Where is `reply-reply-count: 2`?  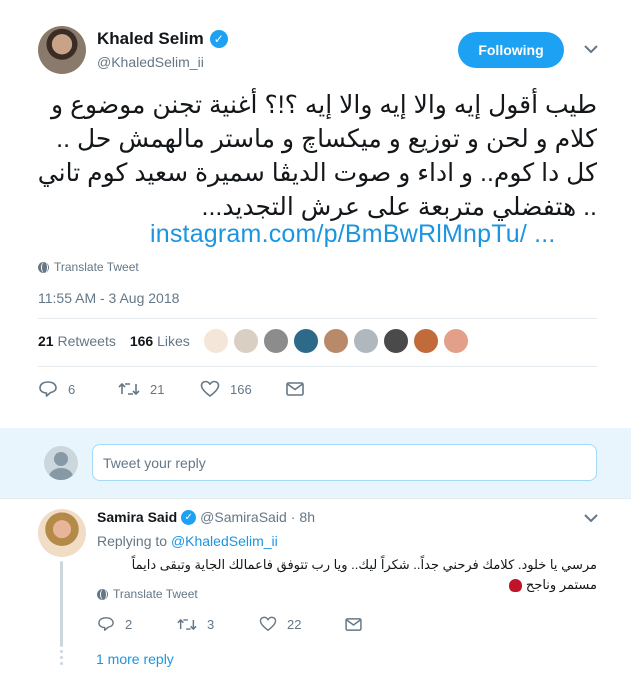
reply-reply-count: 2 is located at coordinates (129, 624).